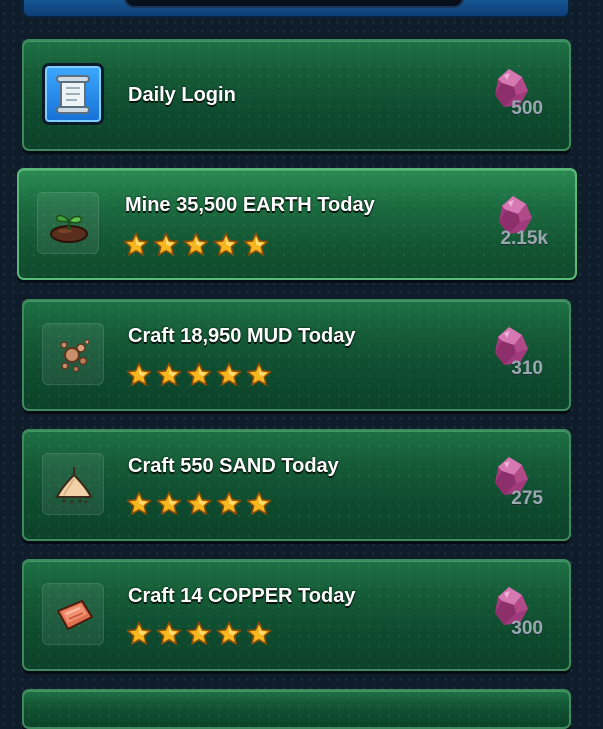 This screenshot has width=603, height=729. What do you see at coordinates (182, 95) in the screenshot?
I see `quest-title: Daily Login` at bounding box center [182, 95].